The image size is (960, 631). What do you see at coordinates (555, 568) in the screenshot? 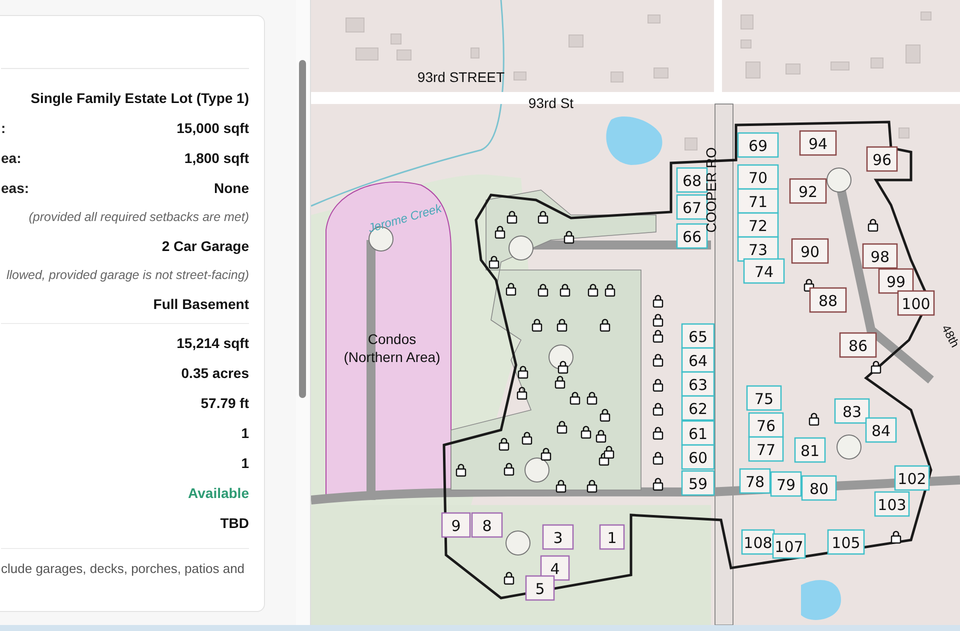
I see `lot-parcel: 4` at bounding box center [555, 568].